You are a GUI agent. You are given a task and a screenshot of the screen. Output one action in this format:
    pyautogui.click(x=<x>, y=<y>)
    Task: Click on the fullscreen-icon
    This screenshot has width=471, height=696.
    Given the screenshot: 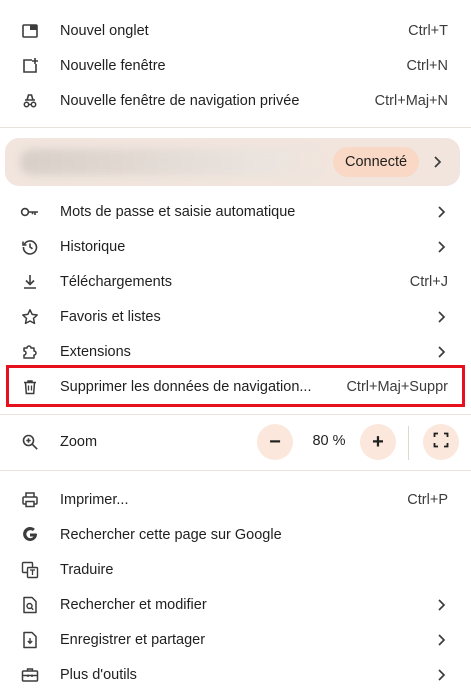 What is the action you would take?
    pyautogui.click(x=441, y=442)
    